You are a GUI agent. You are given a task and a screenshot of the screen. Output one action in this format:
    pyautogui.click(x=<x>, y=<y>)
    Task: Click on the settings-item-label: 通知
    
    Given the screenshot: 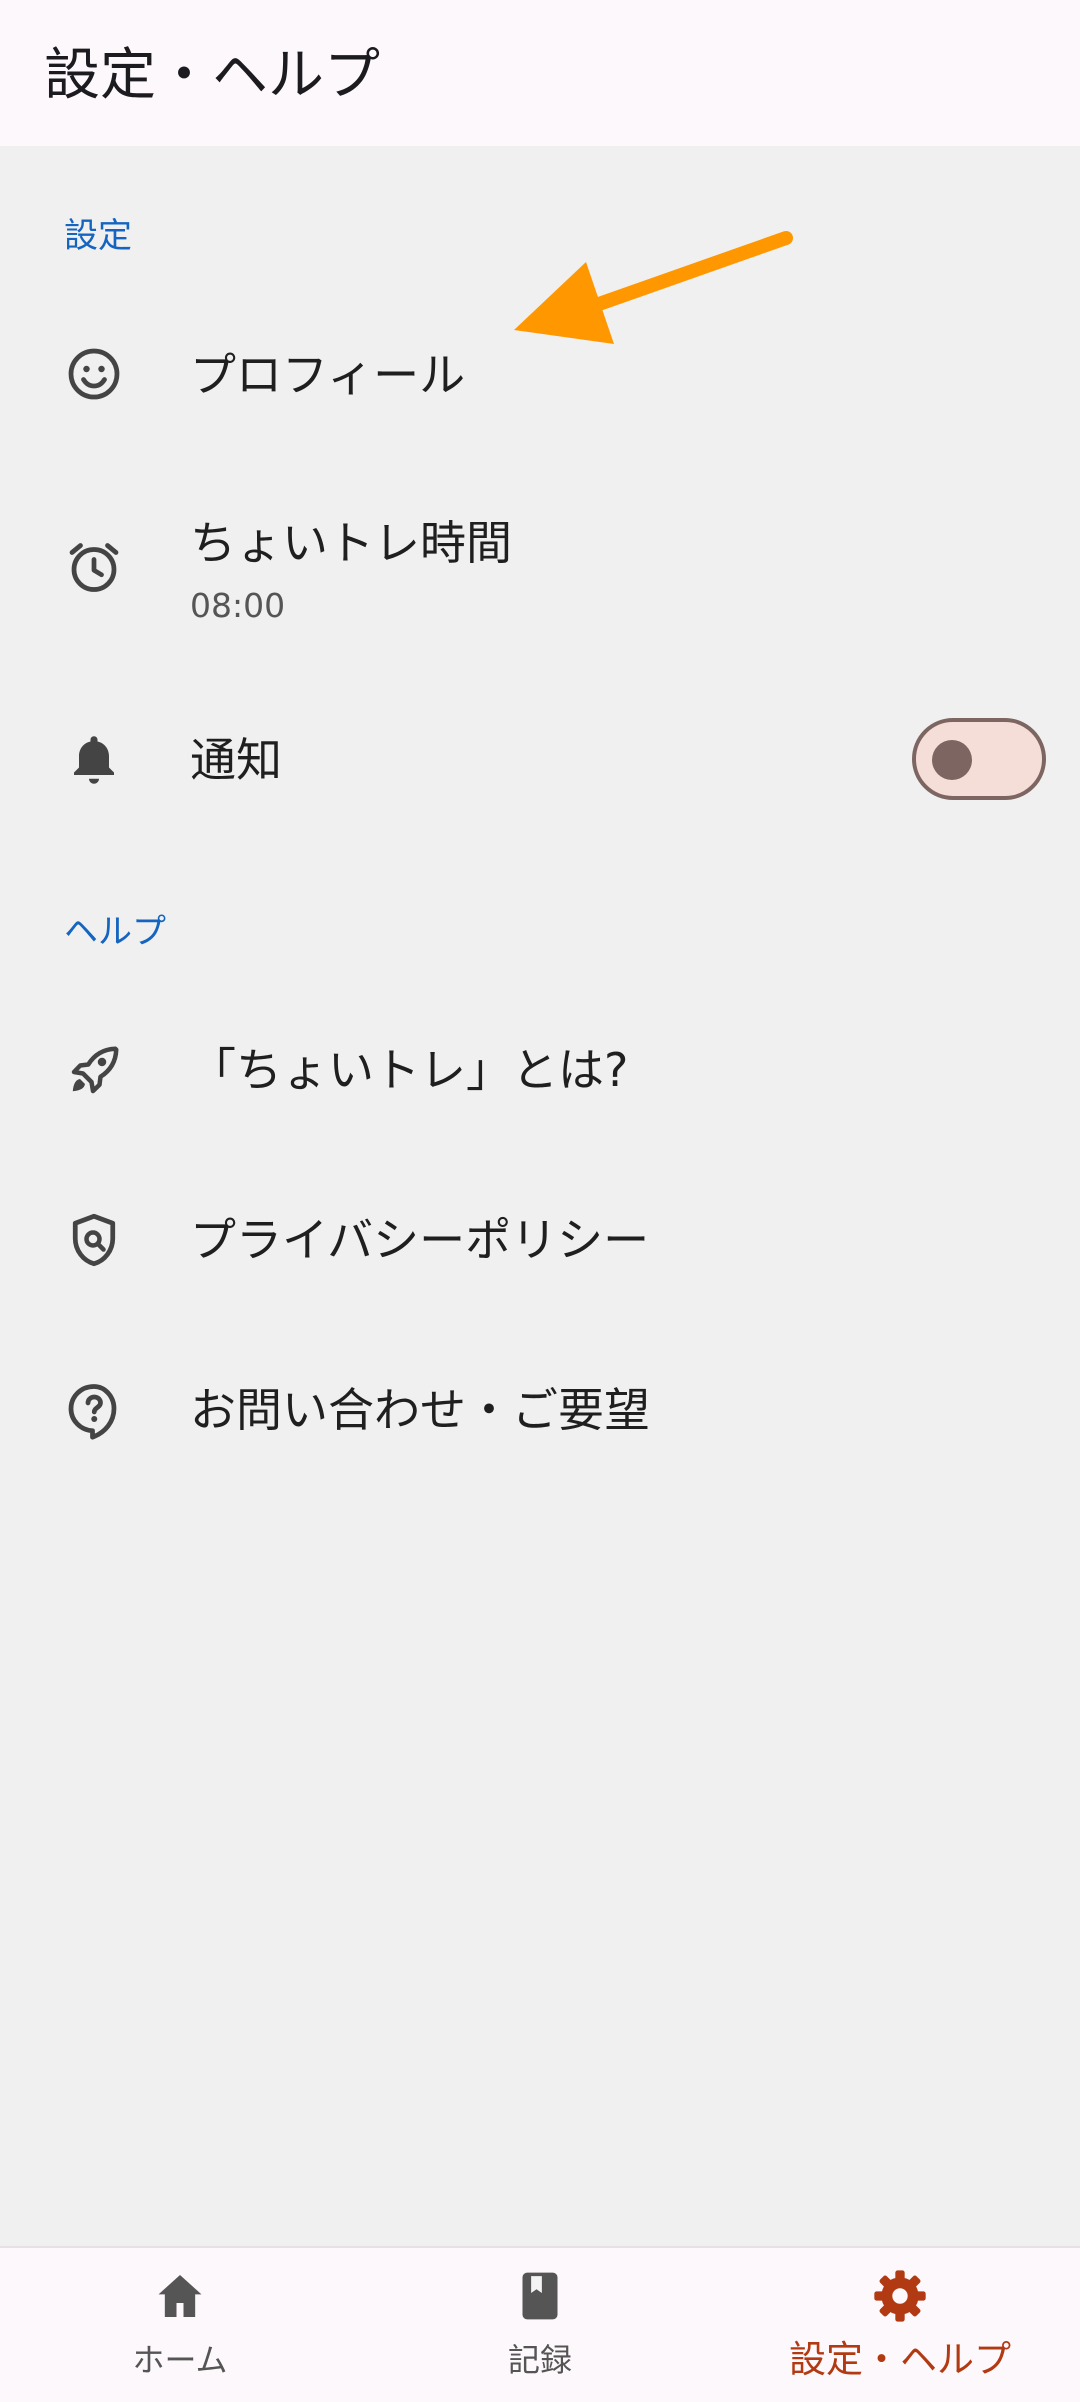 What is the action you would take?
    pyautogui.click(x=236, y=760)
    